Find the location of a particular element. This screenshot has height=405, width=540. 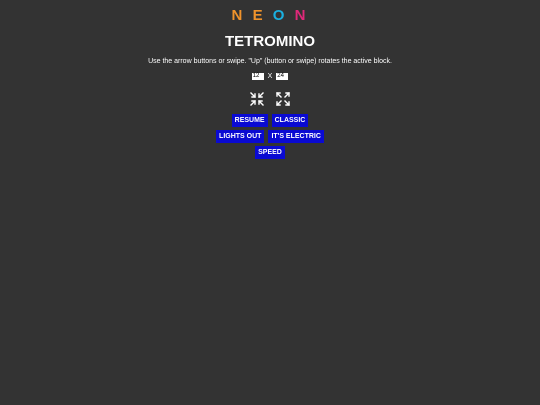

grid-size-controls: 12 X 24 is located at coordinates (270, 76).